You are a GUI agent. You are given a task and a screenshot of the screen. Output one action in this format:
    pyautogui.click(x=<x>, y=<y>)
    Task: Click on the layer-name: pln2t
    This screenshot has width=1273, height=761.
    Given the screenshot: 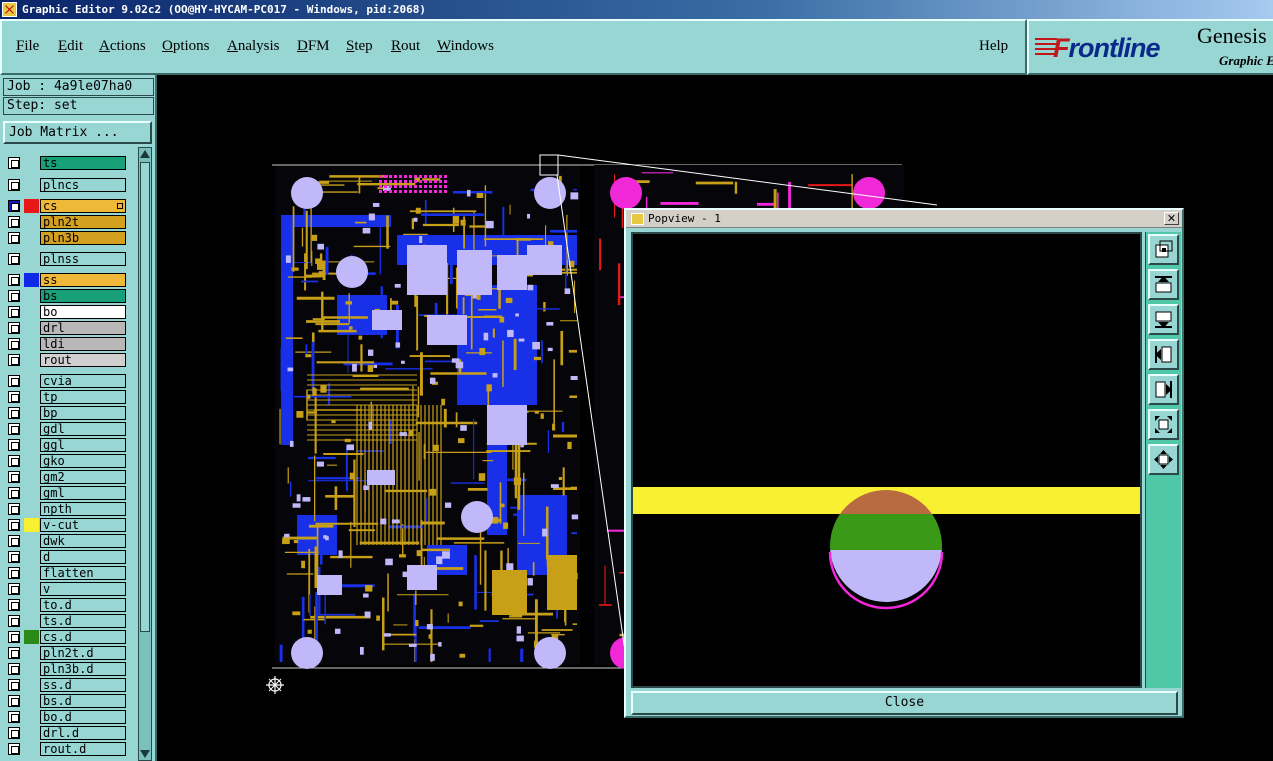 What is the action you would take?
    pyautogui.click(x=83, y=222)
    